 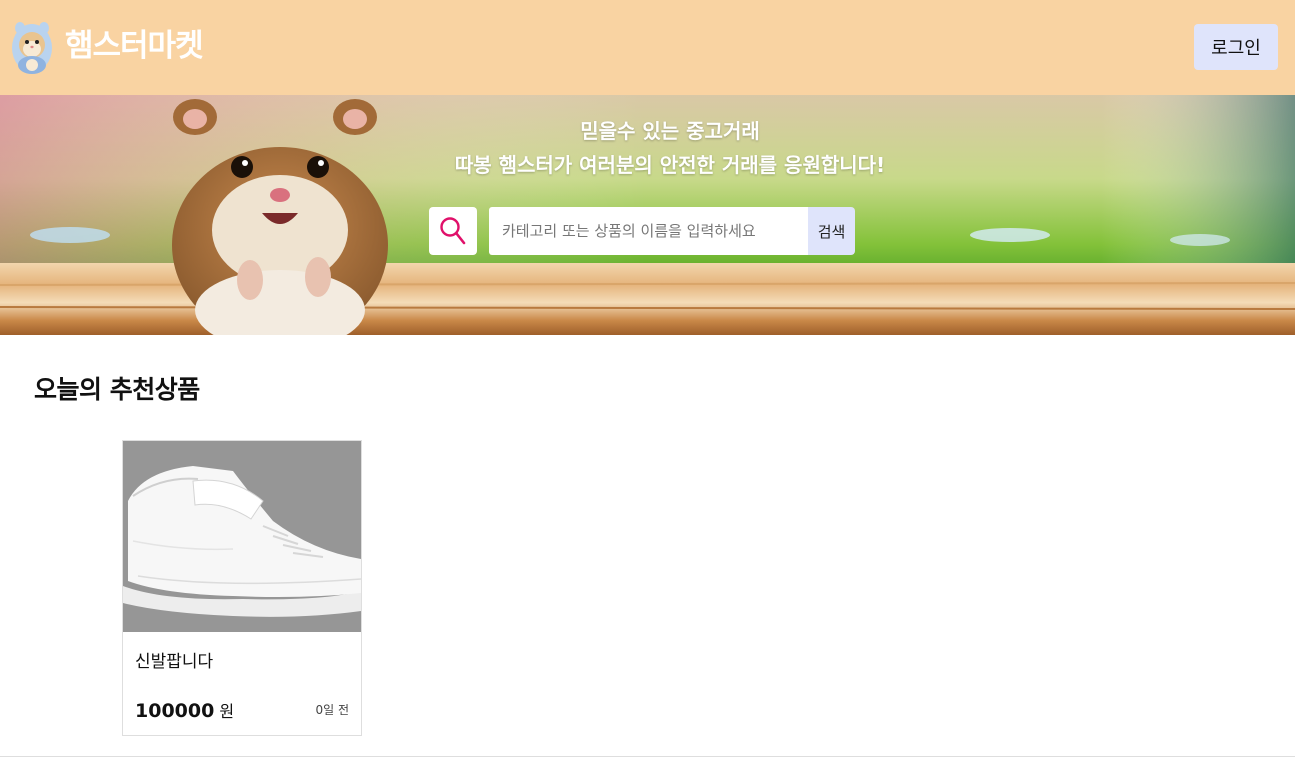 What do you see at coordinates (134, 45) in the screenshot?
I see `logo-text: 햄스터마켓` at bounding box center [134, 45].